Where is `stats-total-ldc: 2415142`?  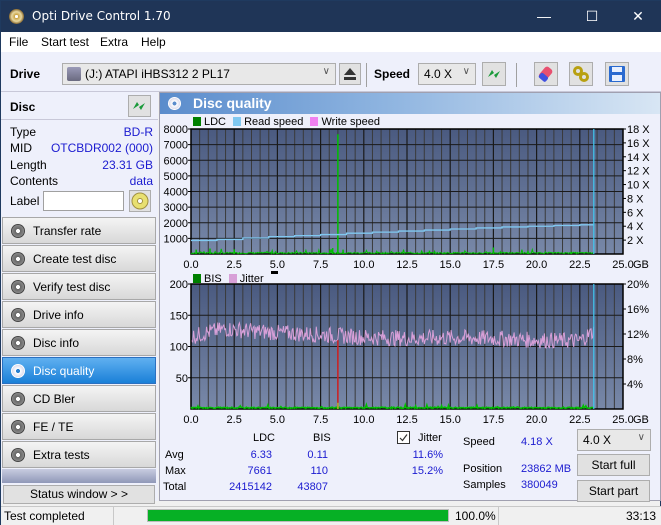 stats-total-ldc: 2415142 is located at coordinates (250, 487).